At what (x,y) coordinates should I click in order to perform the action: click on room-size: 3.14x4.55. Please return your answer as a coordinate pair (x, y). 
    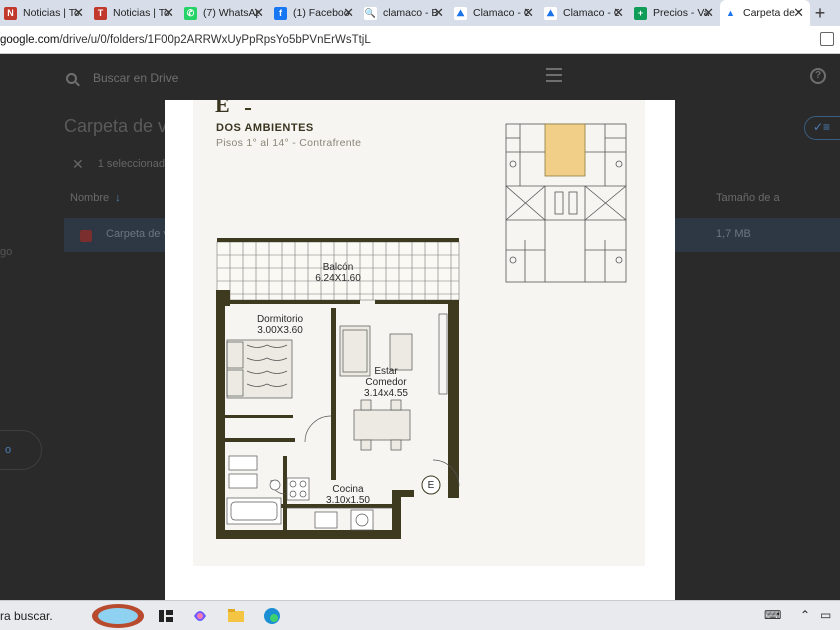
    Looking at the image, I should click on (386, 393).